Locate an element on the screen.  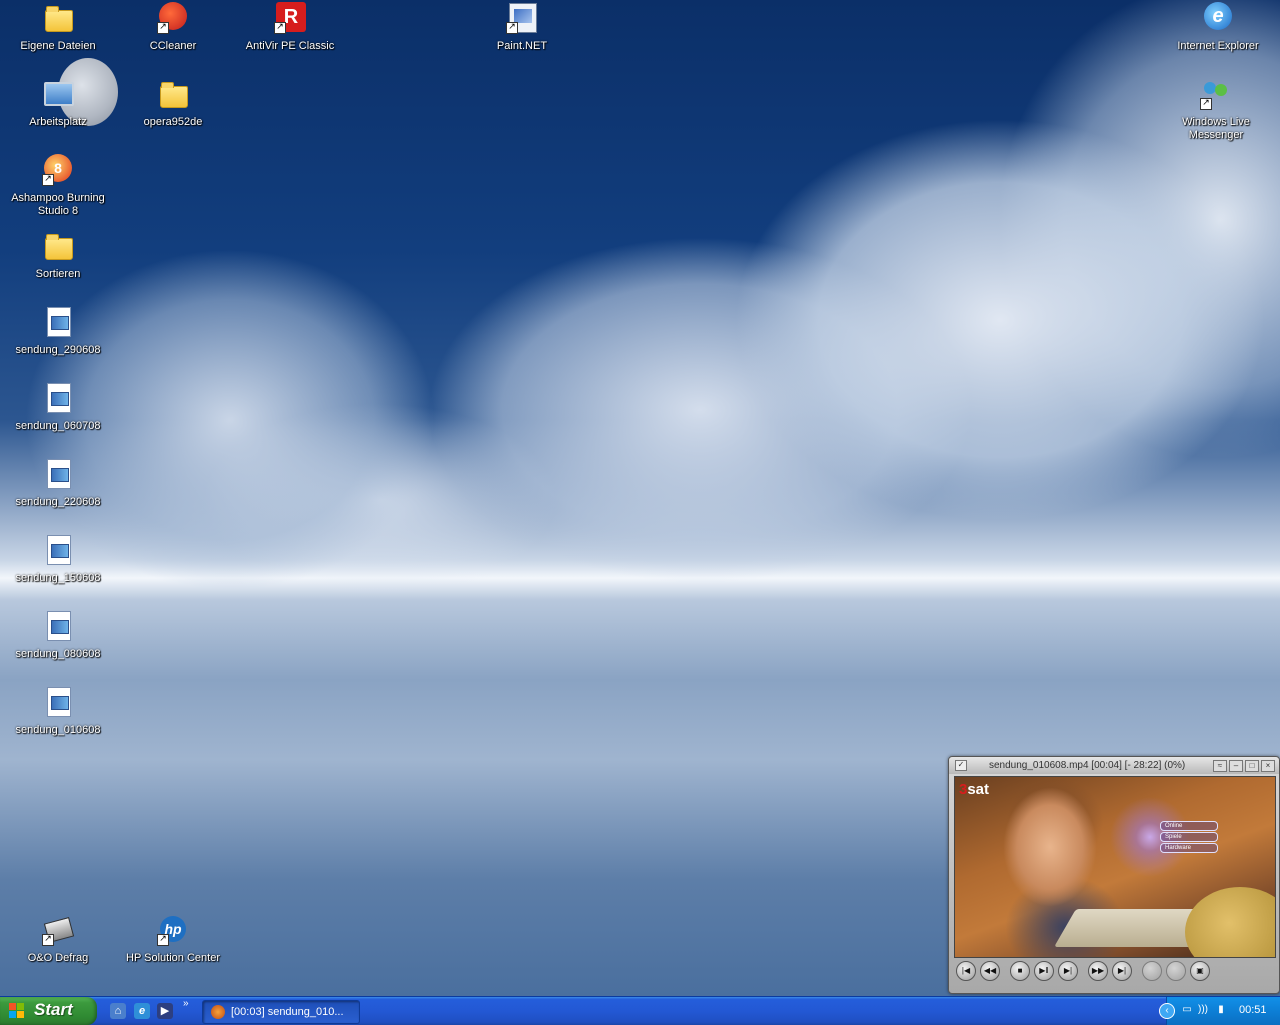
skip-forward-icon: ▶| is located at coordinates (1122, 971).